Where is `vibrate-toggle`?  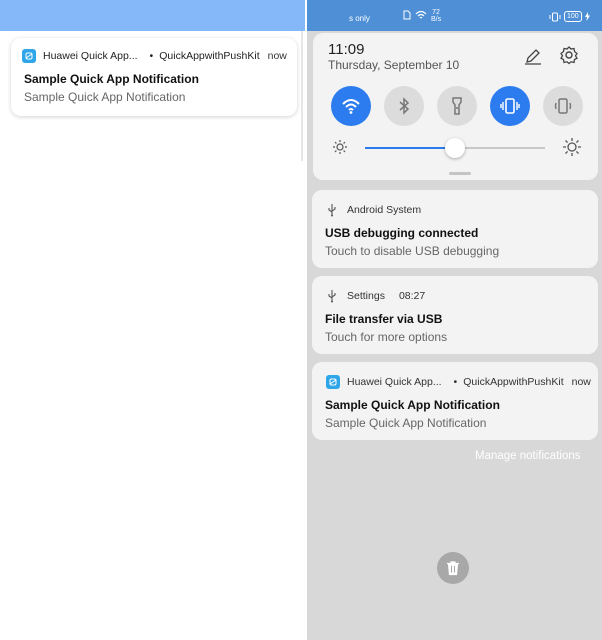 vibrate-toggle is located at coordinates (510, 106).